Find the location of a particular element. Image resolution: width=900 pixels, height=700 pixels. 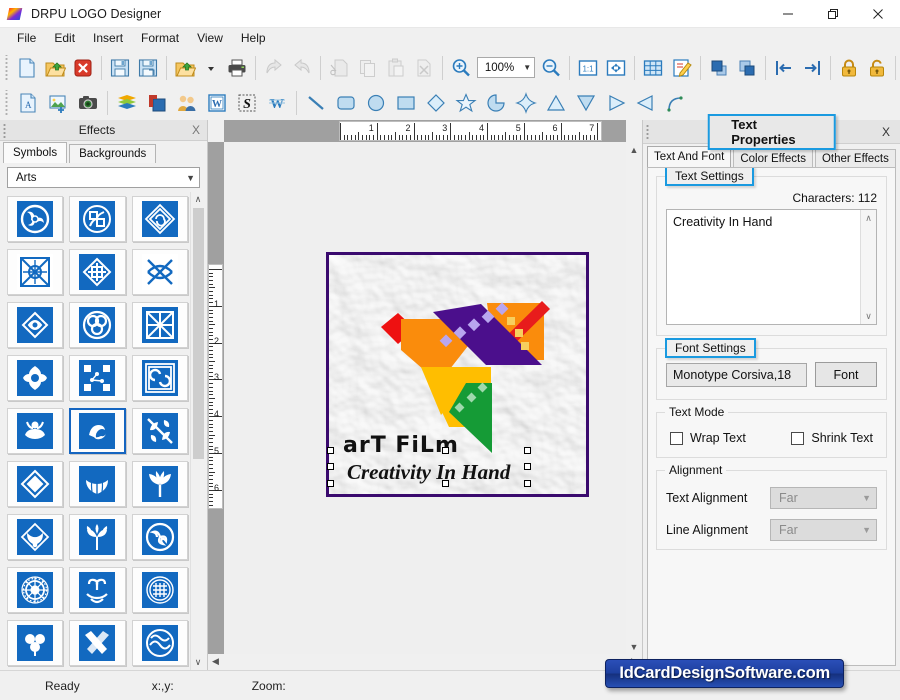

scroll-up-button: ∧ is located at coordinates (198, 199).